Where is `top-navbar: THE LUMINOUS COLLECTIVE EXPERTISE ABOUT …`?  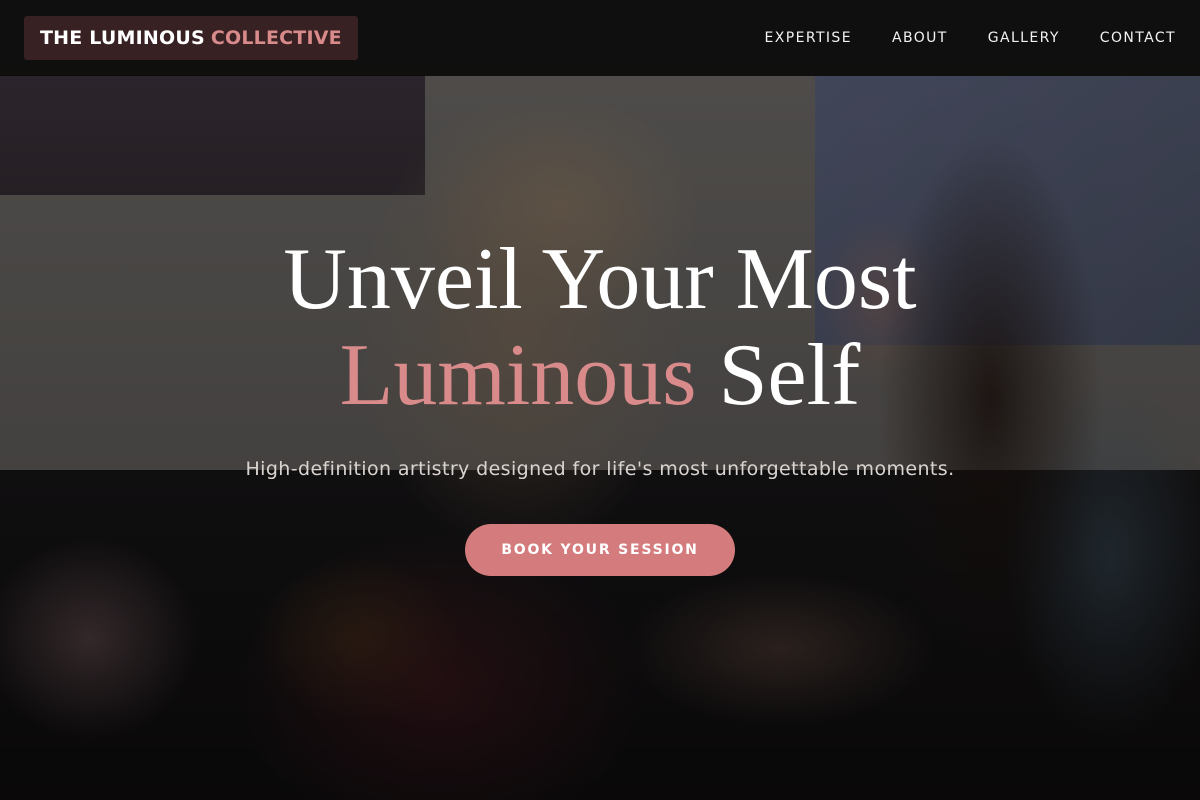 top-navbar: THE LUMINOUS COLLECTIVE EXPERTISE ABOUT … is located at coordinates (600, 38).